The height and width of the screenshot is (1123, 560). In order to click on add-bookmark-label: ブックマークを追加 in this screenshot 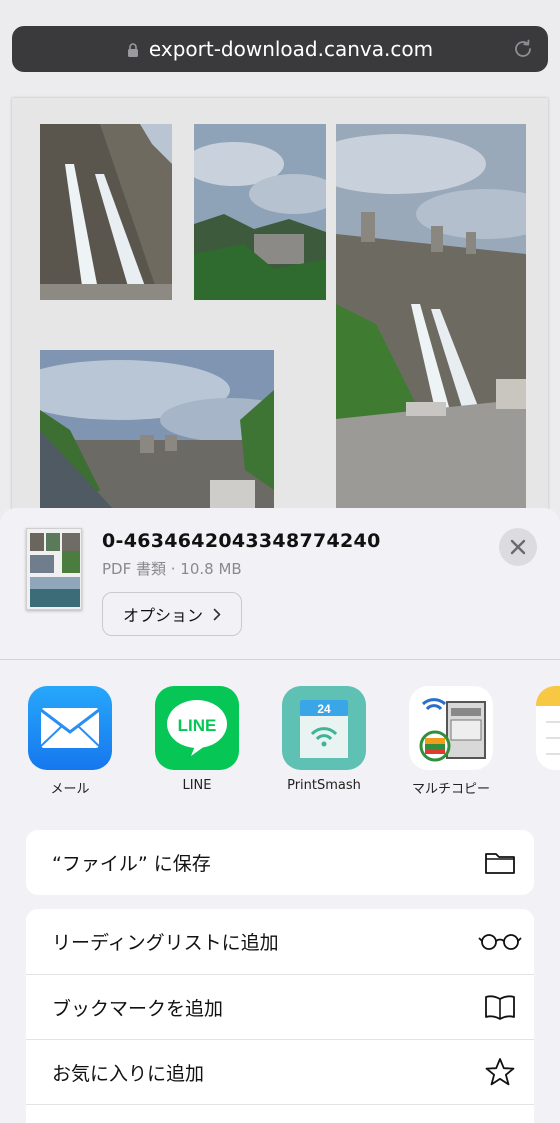, I will do `click(138, 1008)`.